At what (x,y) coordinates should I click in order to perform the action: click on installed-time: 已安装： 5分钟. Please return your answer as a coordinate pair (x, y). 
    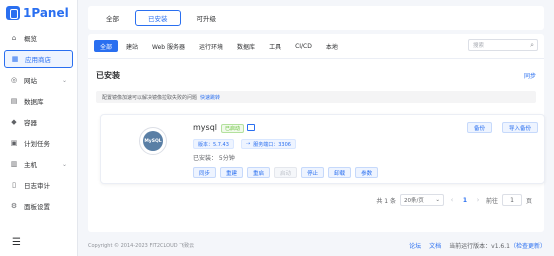
    Looking at the image, I should click on (214, 158).